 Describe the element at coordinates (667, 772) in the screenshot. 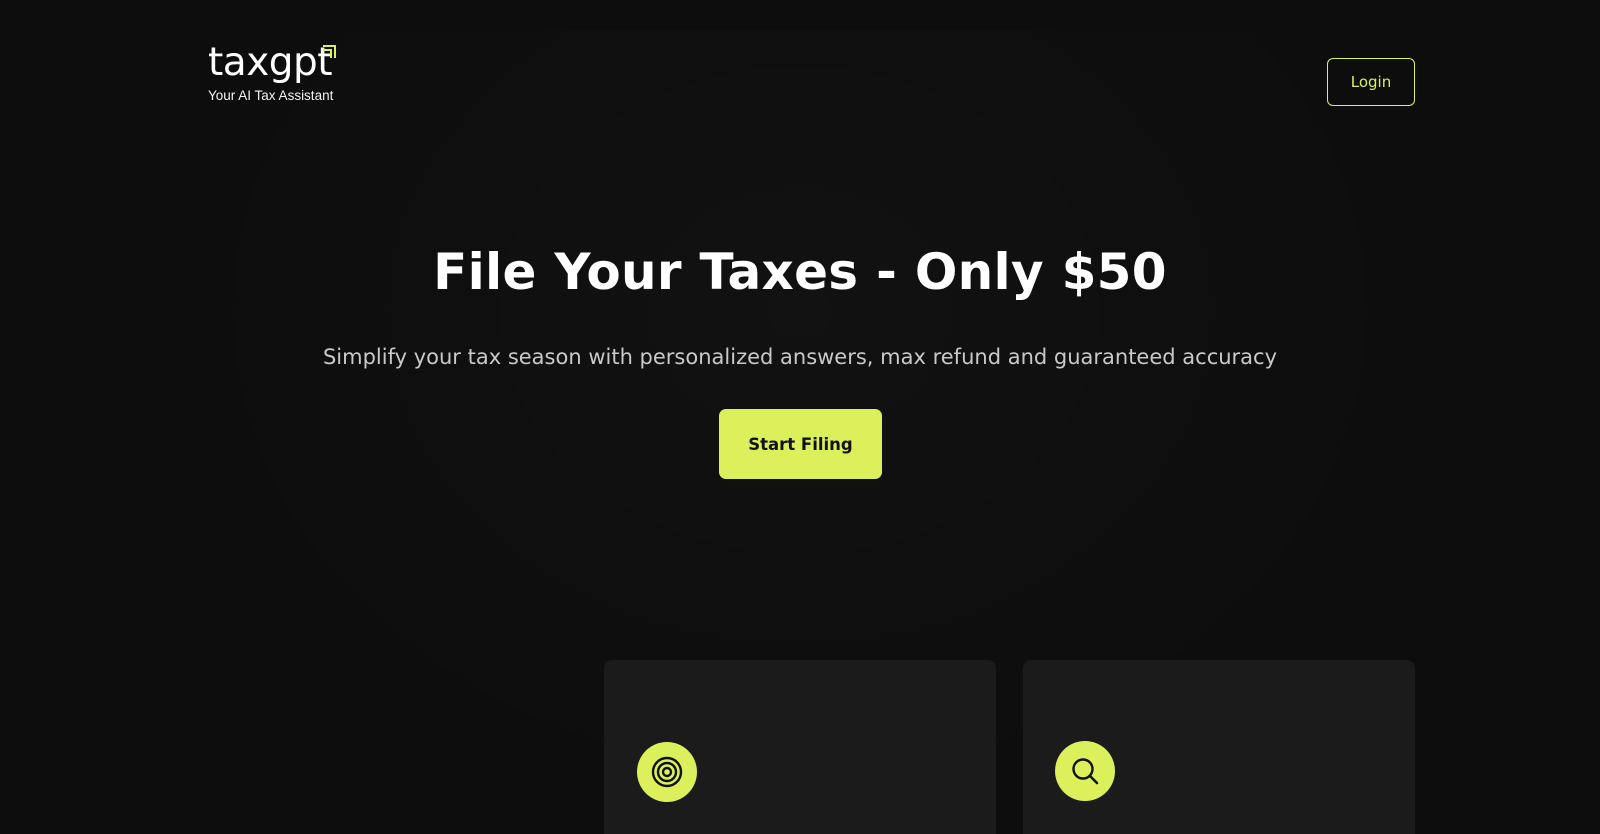

I see `target-icon` at that location.